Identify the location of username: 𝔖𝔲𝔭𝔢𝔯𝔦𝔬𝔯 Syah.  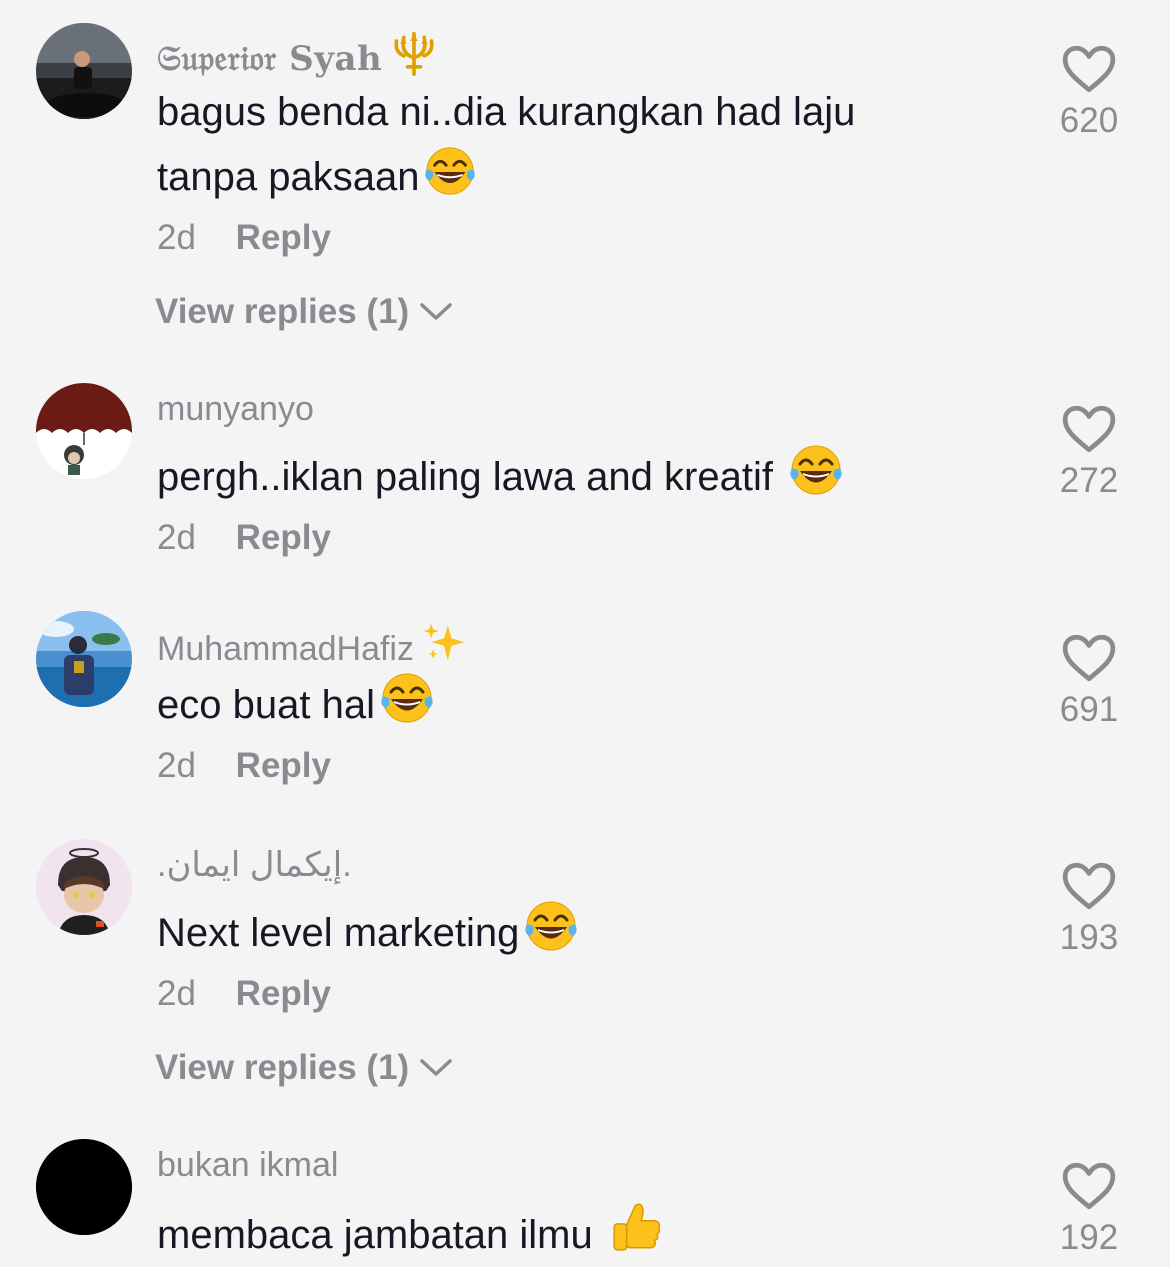
(269, 59).